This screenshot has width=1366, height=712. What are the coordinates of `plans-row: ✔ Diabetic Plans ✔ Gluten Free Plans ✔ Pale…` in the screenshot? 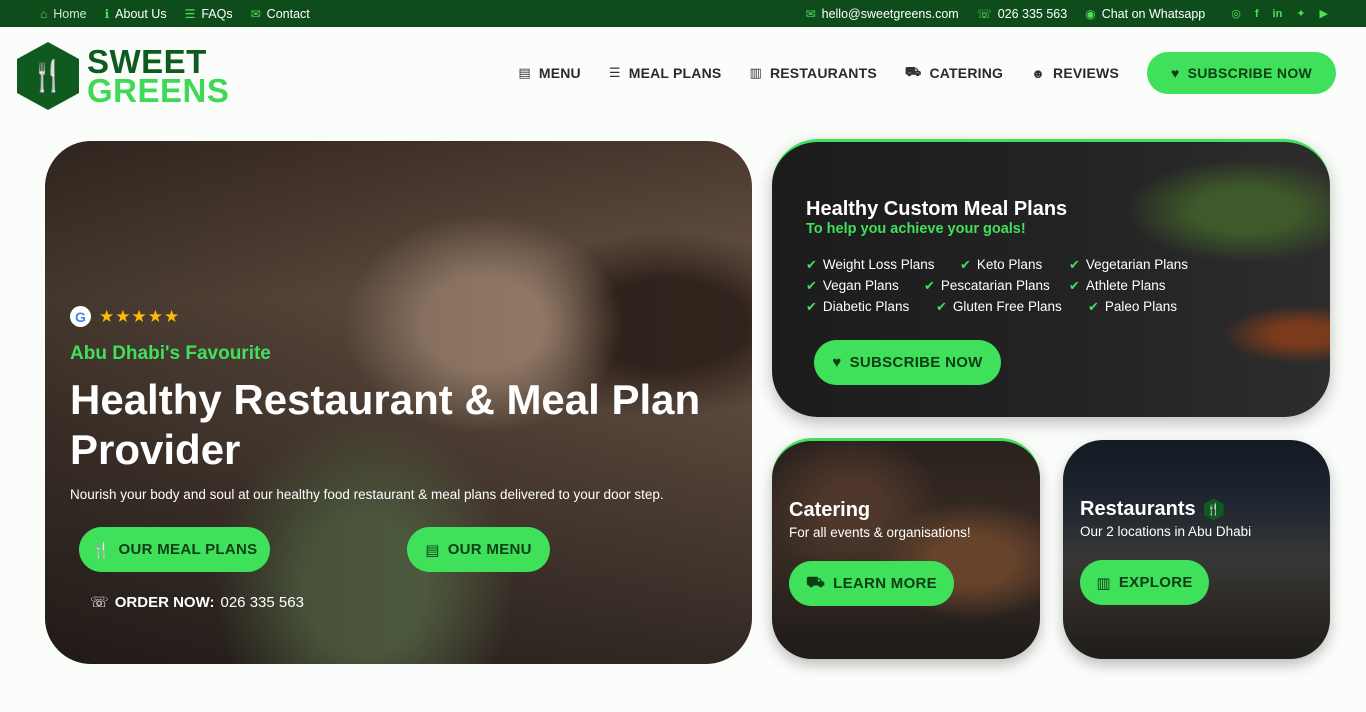 It's located at (1016, 306).